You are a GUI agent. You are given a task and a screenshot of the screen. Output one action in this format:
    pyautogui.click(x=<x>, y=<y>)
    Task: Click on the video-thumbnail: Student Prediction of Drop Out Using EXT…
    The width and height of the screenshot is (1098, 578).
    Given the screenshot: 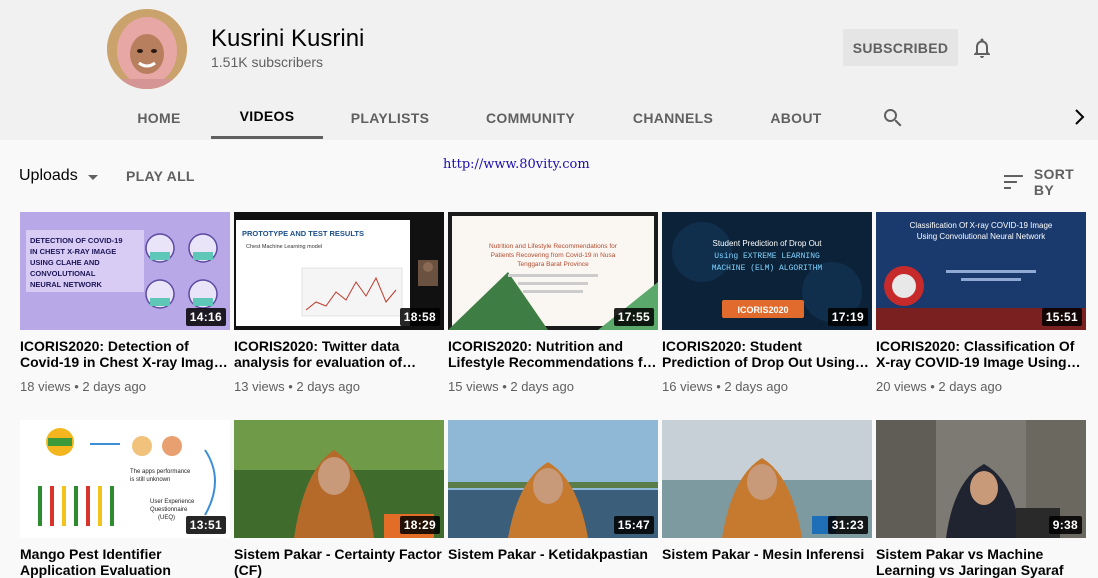 What is the action you would take?
    pyautogui.click(x=767, y=271)
    